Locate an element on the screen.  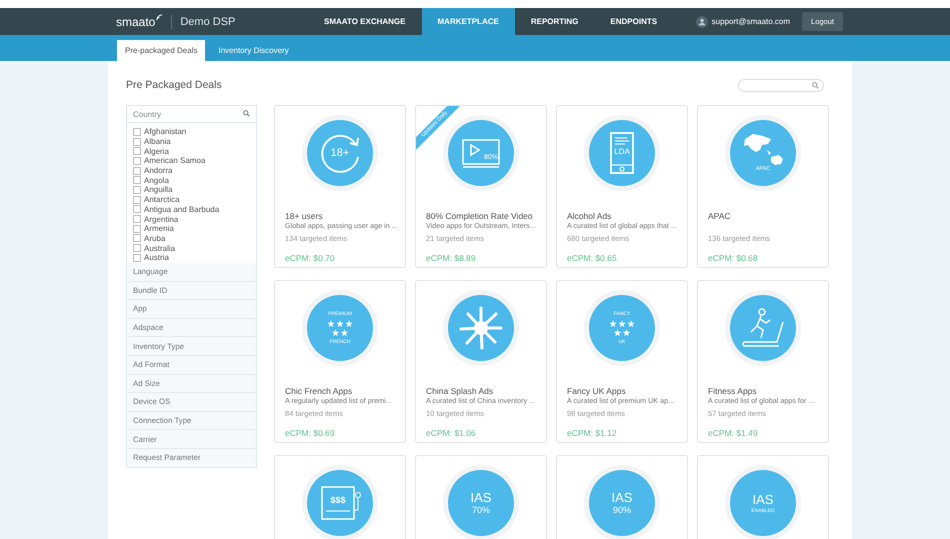
country-label: Antarctica is located at coordinates (162, 199).